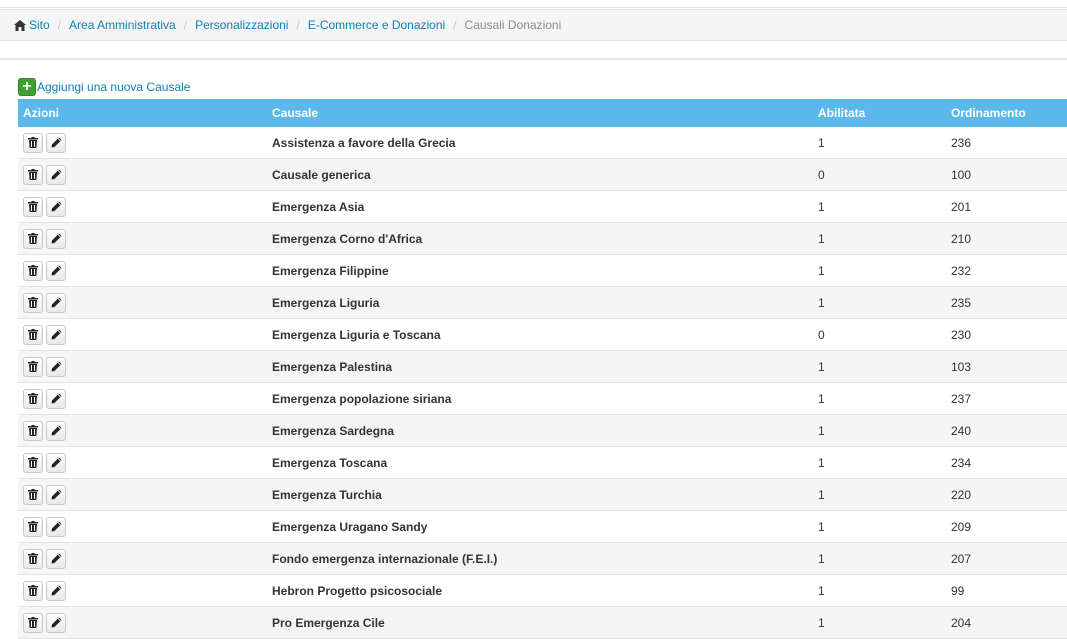 Image resolution: width=1067 pixels, height=639 pixels. I want to click on cell-causale: Emergenza Corno d'Africa, so click(347, 238).